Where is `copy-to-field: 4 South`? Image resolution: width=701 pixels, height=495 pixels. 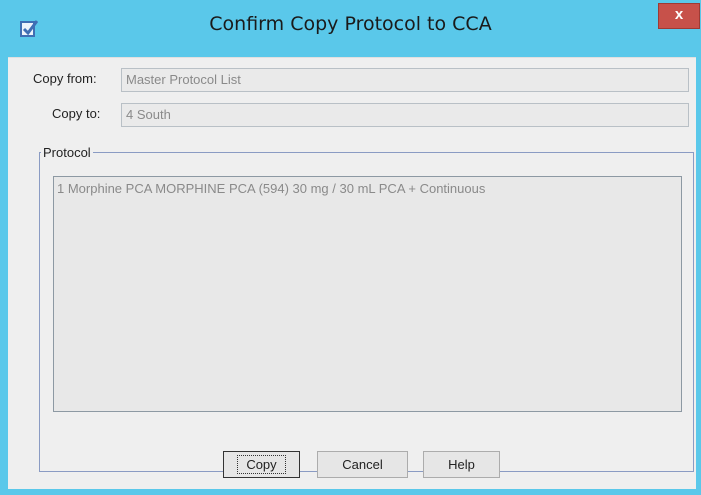 copy-to-field: 4 South is located at coordinates (405, 115).